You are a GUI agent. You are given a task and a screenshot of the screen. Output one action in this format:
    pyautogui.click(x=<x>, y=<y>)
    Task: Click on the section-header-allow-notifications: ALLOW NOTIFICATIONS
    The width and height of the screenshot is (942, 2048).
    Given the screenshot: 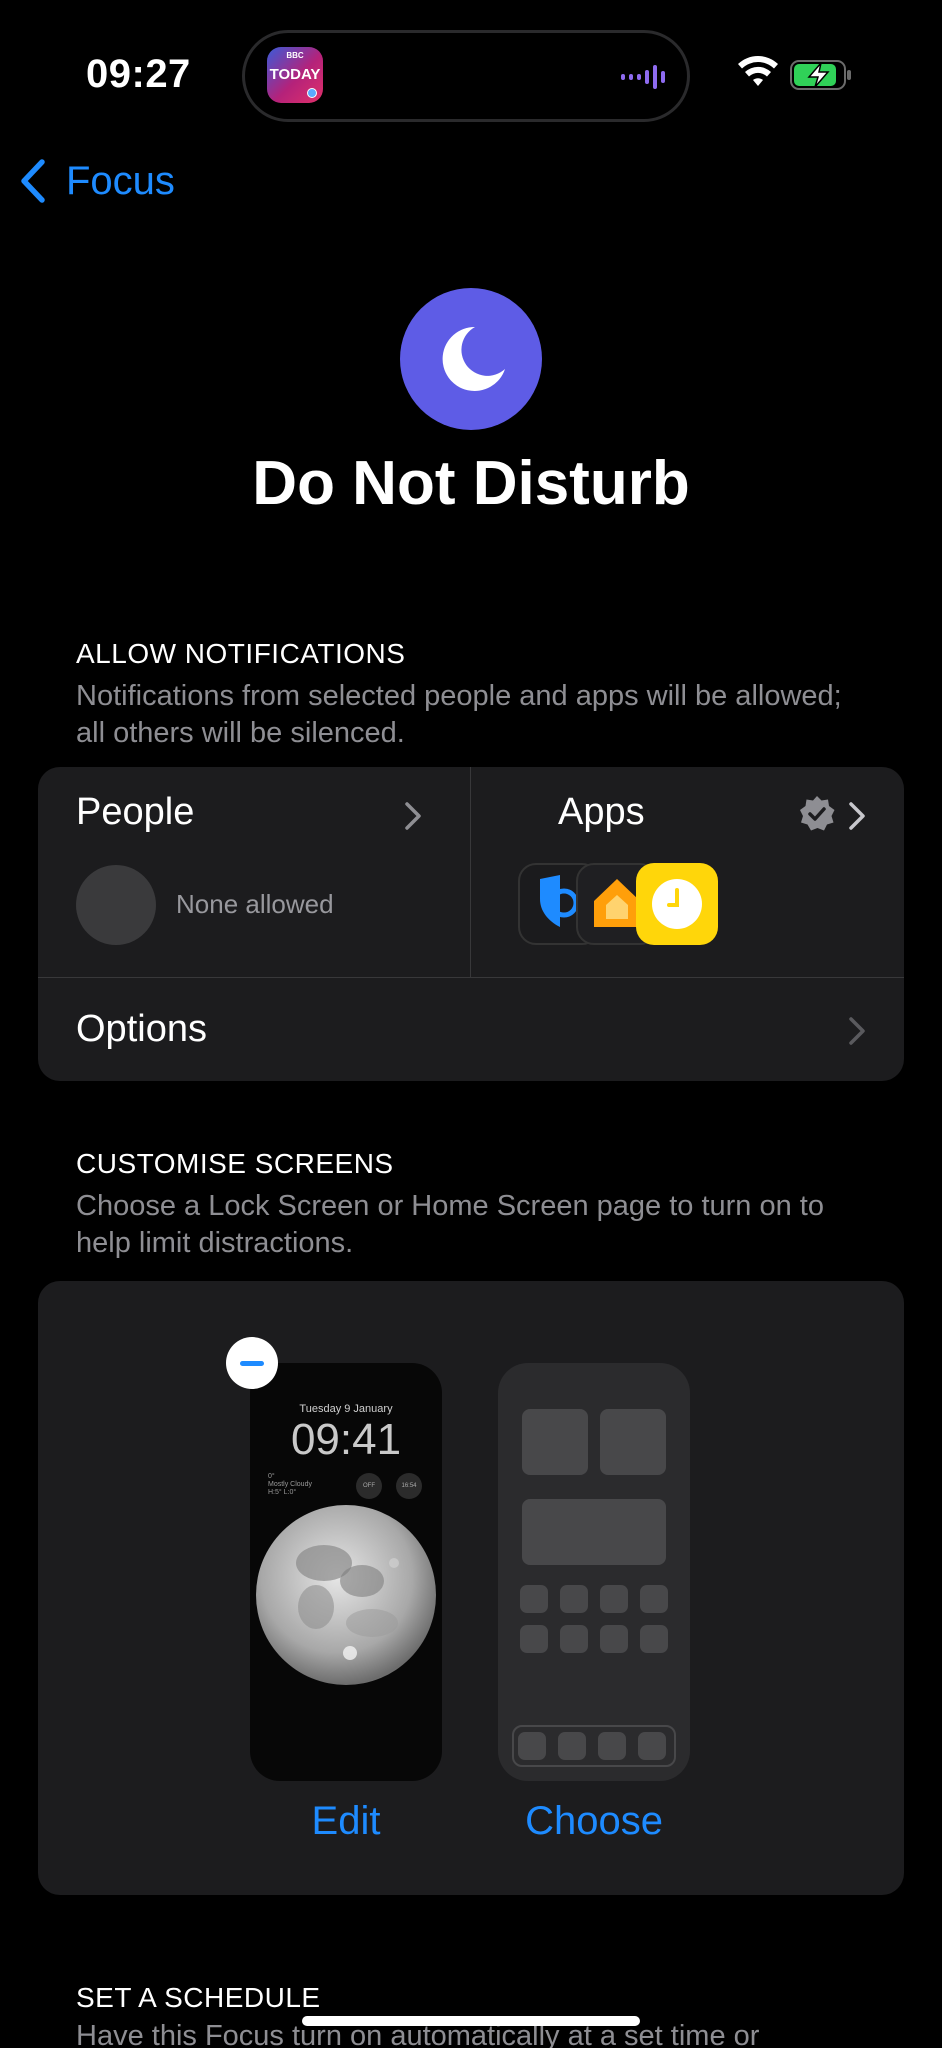 What is the action you would take?
    pyautogui.click(x=241, y=653)
    